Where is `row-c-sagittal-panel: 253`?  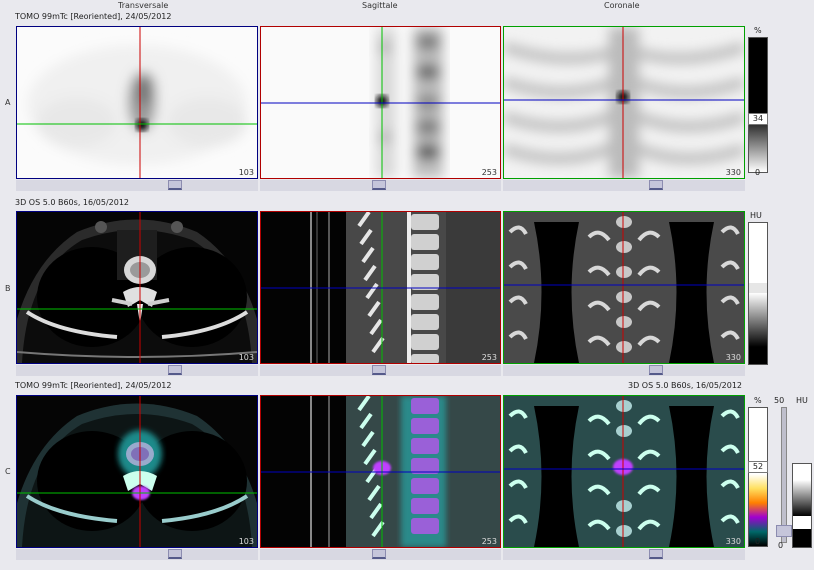
row-c-sagittal-panel: 253 is located at coordinates (380, 471).